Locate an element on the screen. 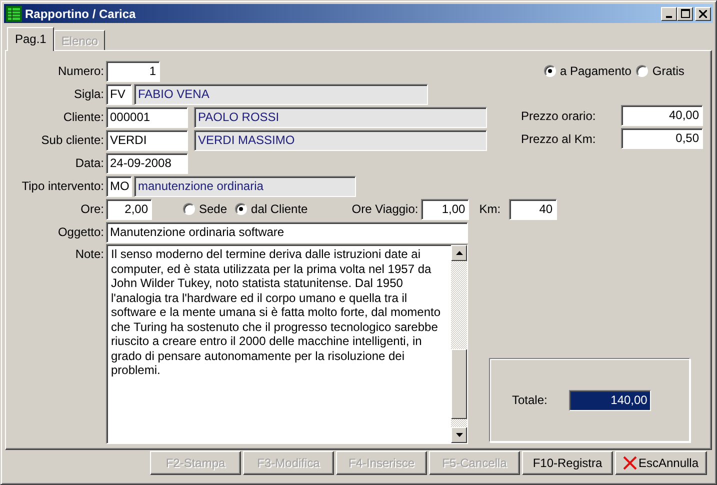 The image size is (717, 485). field-label: Cliente: is located at coordinates (83, 117).